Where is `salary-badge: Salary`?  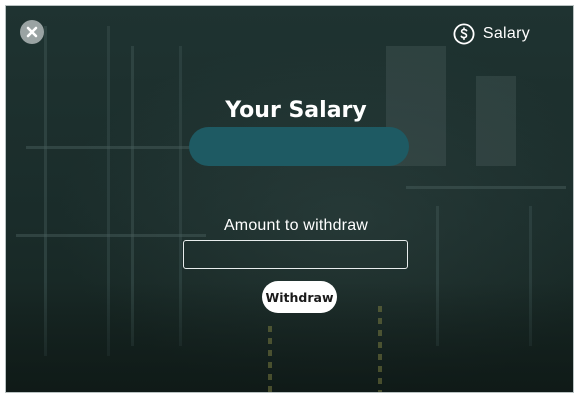
salary-badge: Salary is located at coordinates (491, 34).